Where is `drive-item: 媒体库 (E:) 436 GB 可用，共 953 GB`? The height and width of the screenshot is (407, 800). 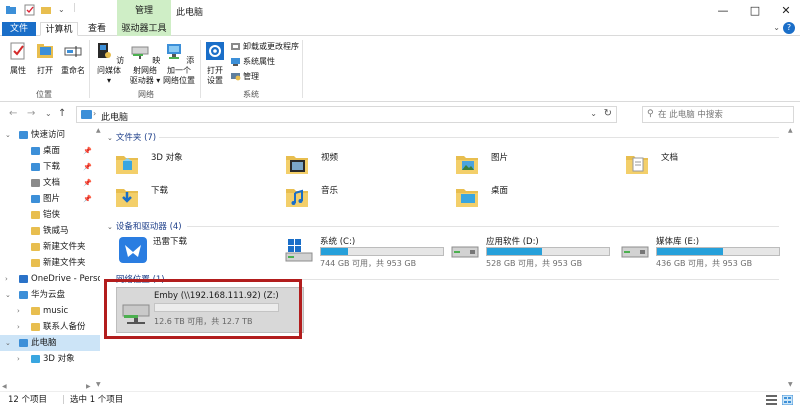 drive-item: 媒体库 (E:) 436 GB 可用，共 953 GB is located at coordinates (705, 252).